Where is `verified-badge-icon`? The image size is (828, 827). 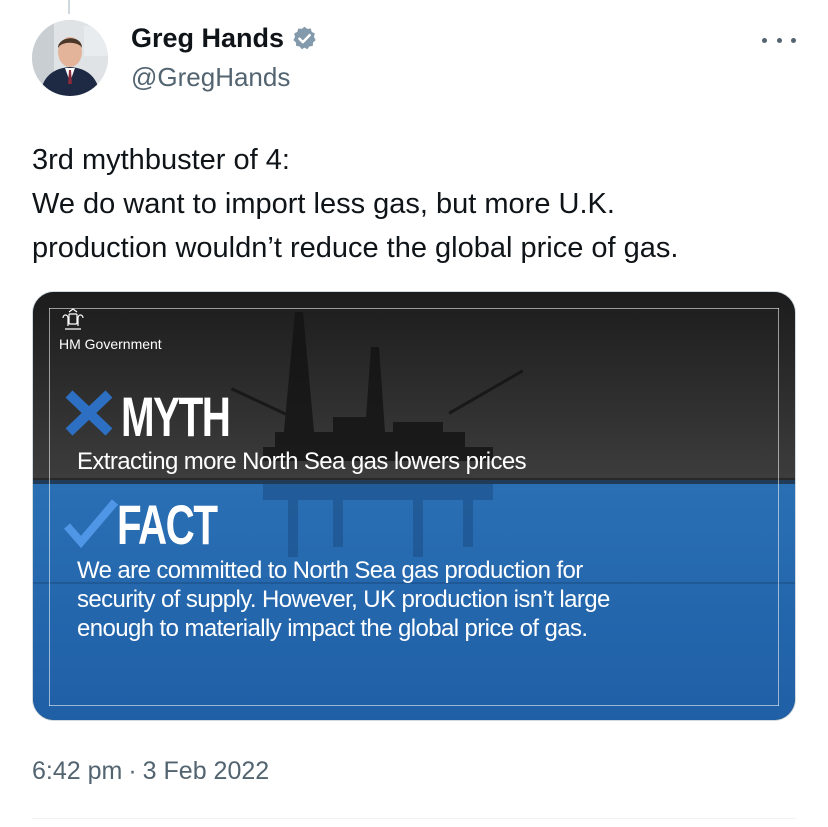 verified-badge-icon is located at coordinates (304, 38).